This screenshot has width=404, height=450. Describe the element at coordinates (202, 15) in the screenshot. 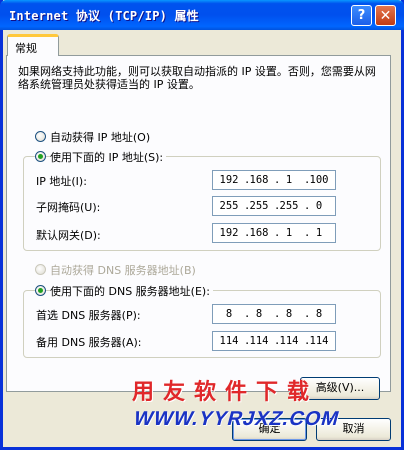

I see `title-bar: Internet 协议 (TCP/IP) 属性 ? ✕` at that location.